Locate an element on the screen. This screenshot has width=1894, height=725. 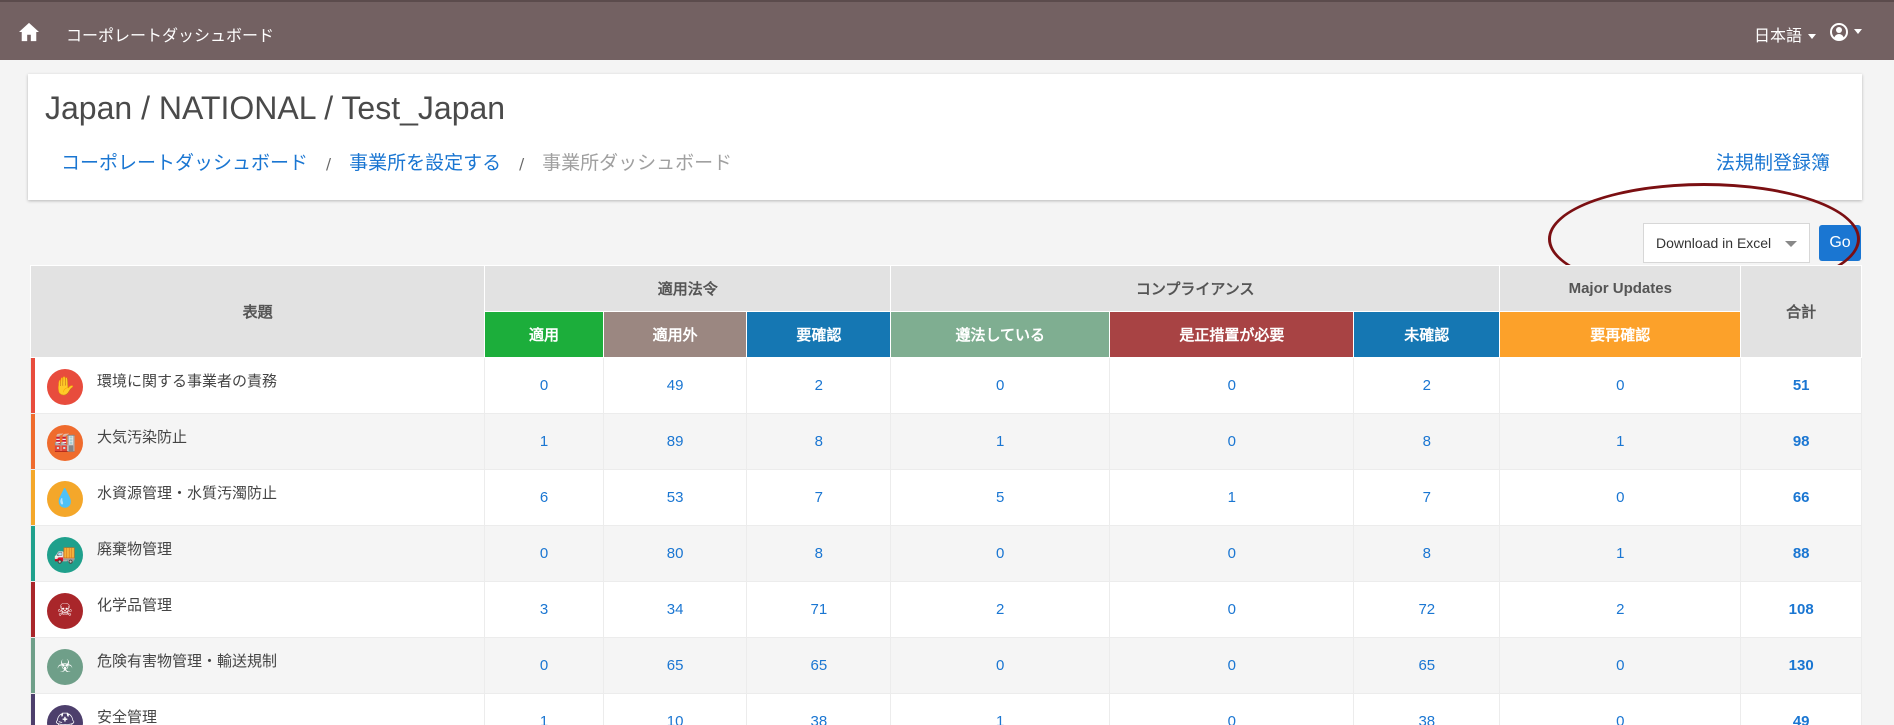
row-title: 廃棄物管理 is located at coordinates (135, 549).